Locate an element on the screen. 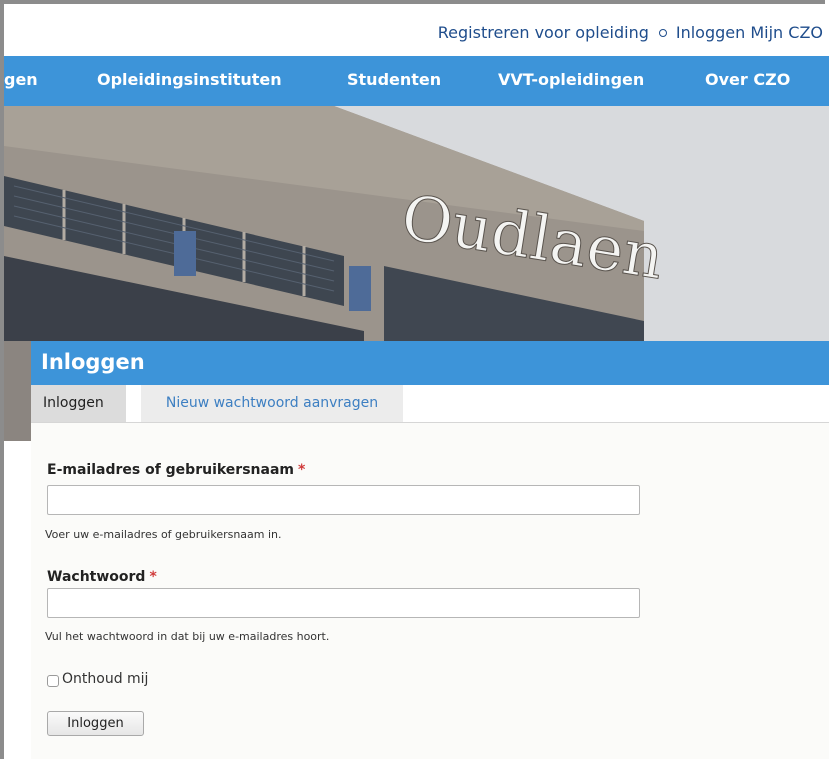 The width and height of the screenshot is (829, 764). nav-item-over-czo: Over CZO is located at coordinates (747, 79).